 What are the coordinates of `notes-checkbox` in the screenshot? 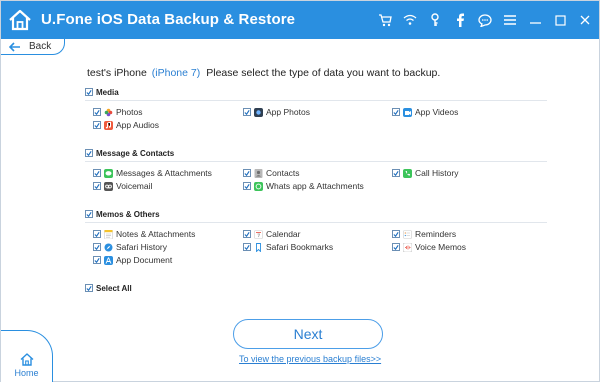 It's located at (97, 234).